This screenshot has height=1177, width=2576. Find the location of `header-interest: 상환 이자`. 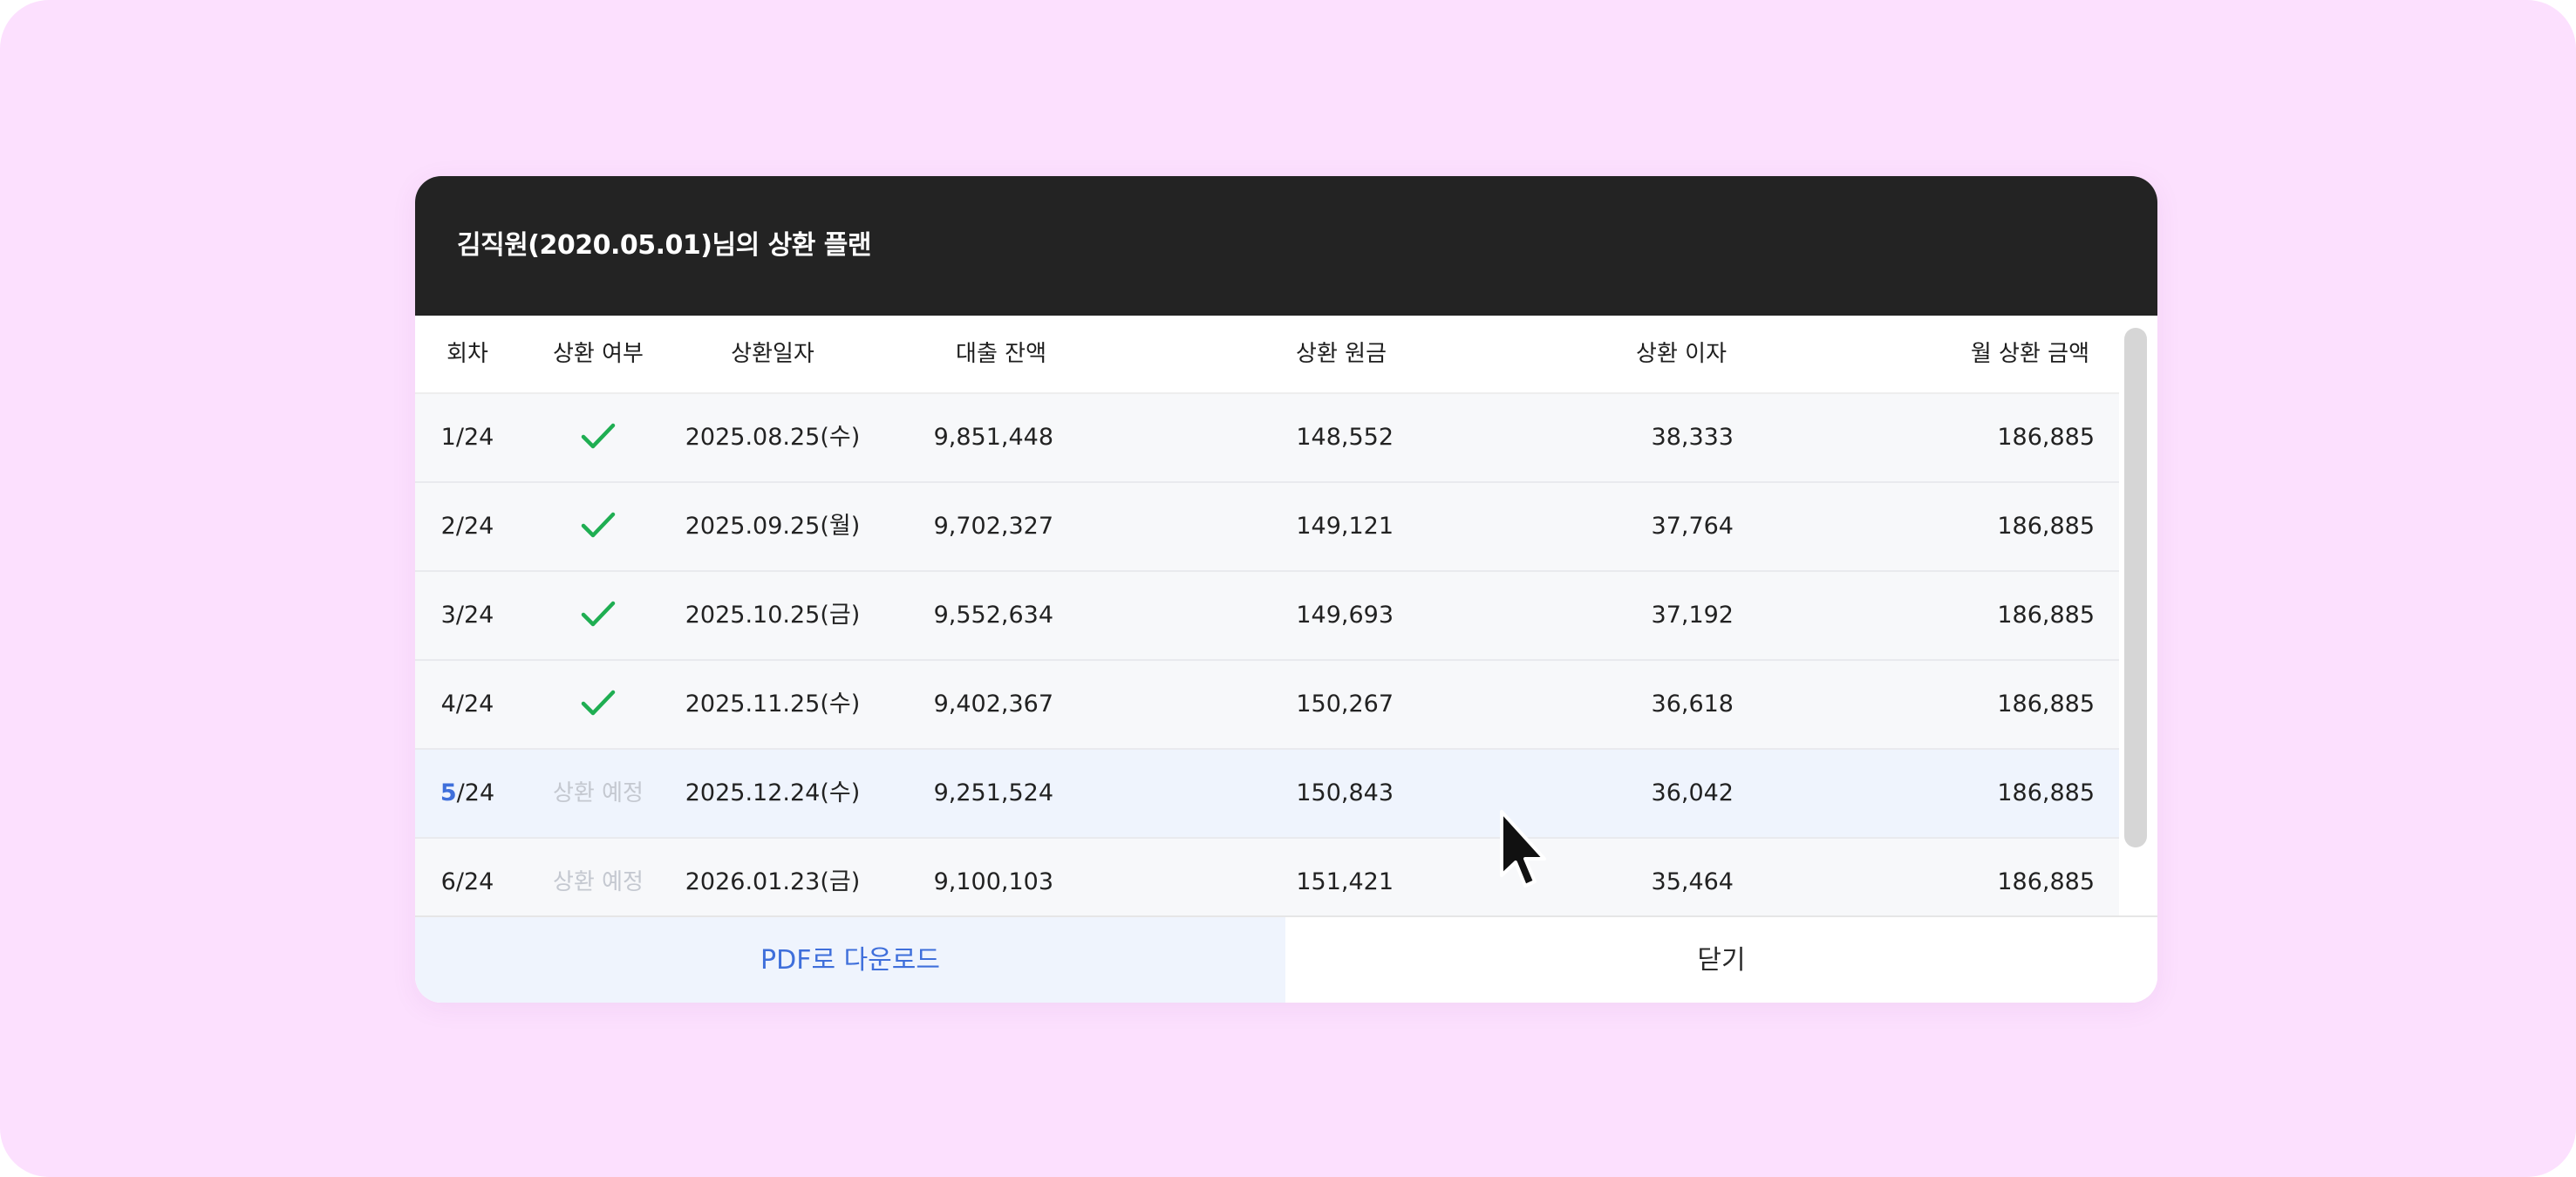

header-interest: 상환 이자 is located at coordinates (1682, 354).